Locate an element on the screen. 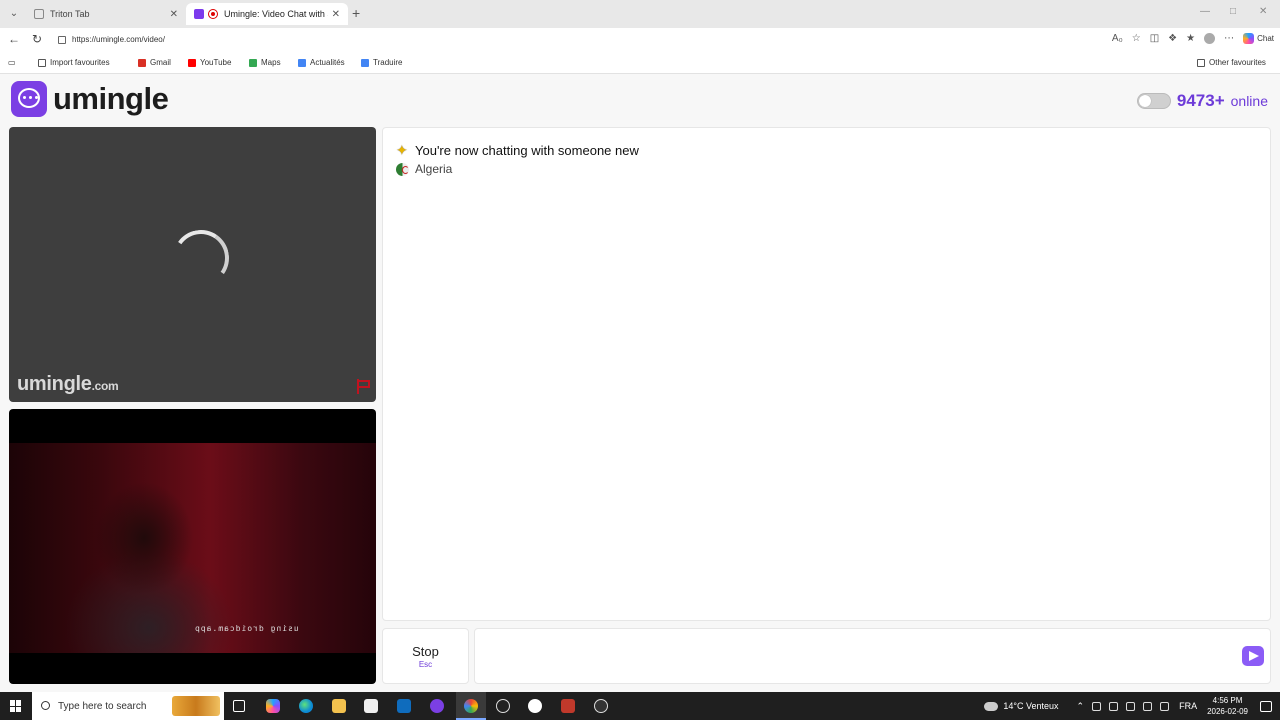 The height and width of the screenshot is (720, 1280). url-text: https://umingle.com/video/ is located at coordinates (118, 39).